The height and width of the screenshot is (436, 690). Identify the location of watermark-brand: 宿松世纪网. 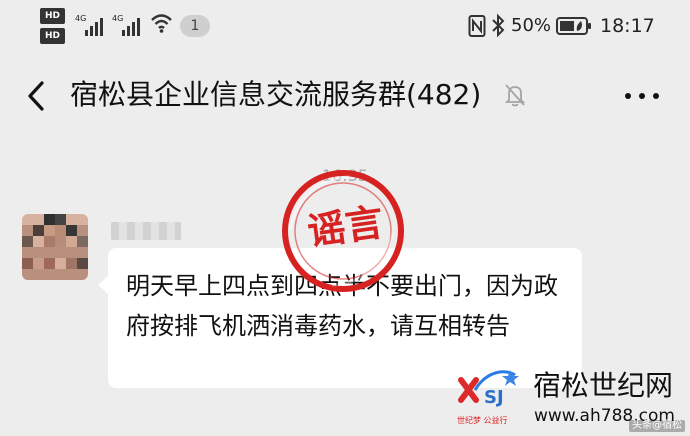
(603, 385).